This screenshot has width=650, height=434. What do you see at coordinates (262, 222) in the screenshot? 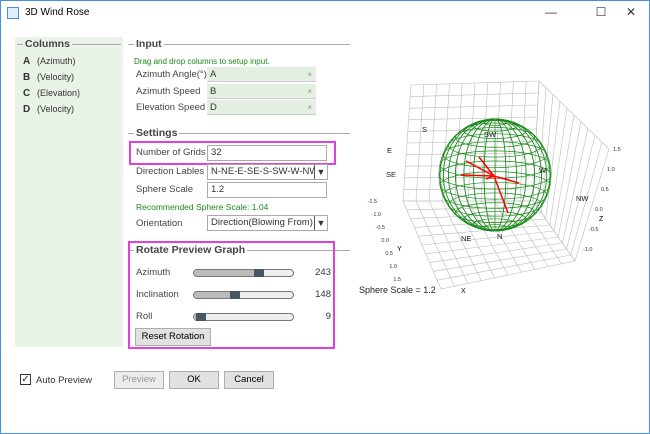
I see `orientation-value: Direction(Blowing From)` at bounding box center [262, 222].